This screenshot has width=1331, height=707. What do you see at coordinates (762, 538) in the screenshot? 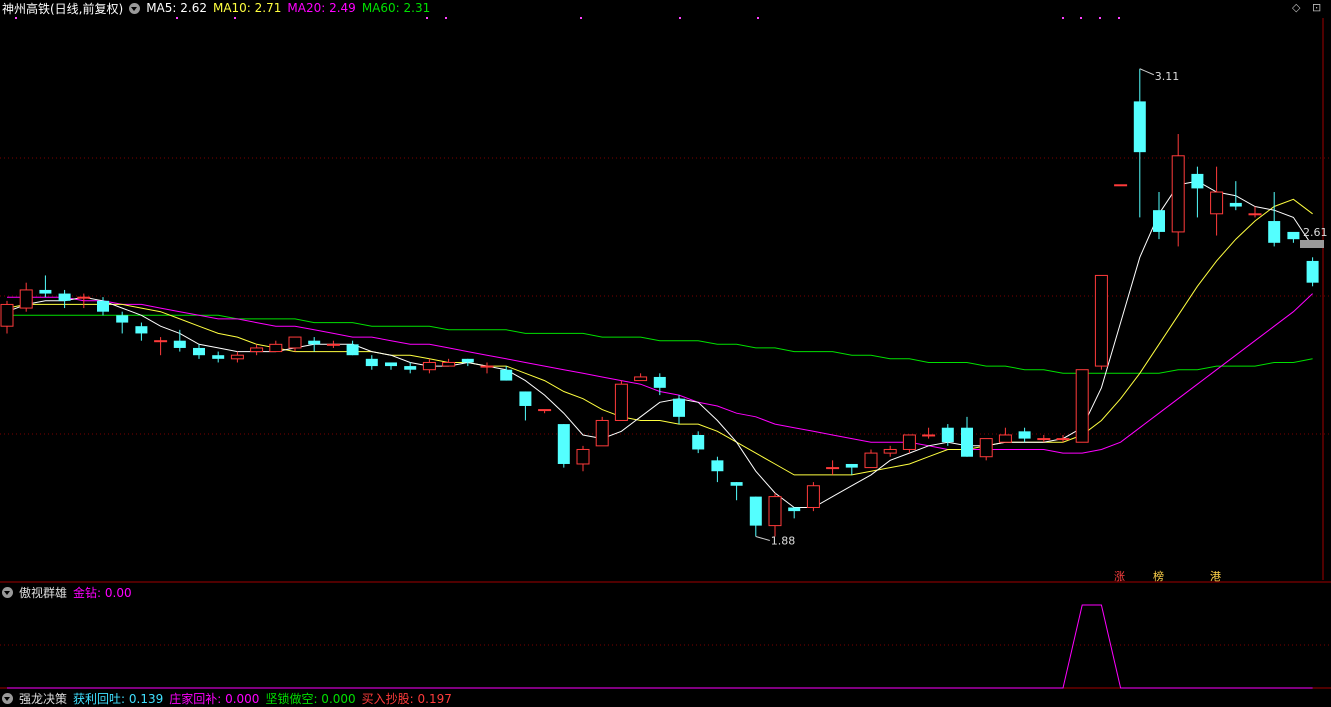
I see `low-pointer` at bounding box center [762, 538].